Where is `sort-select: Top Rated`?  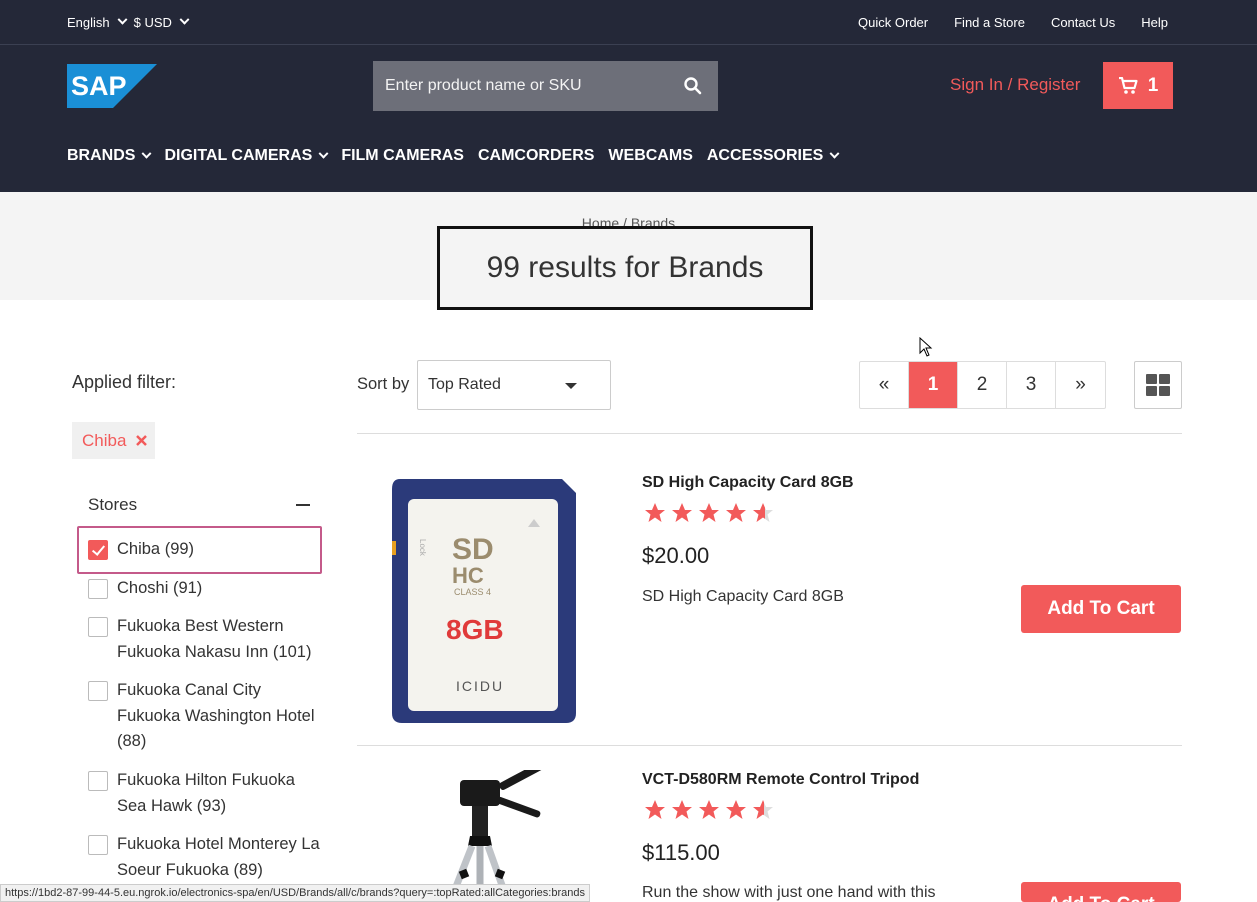 sort-select: Top Rated is located at coordinates (514, 385).